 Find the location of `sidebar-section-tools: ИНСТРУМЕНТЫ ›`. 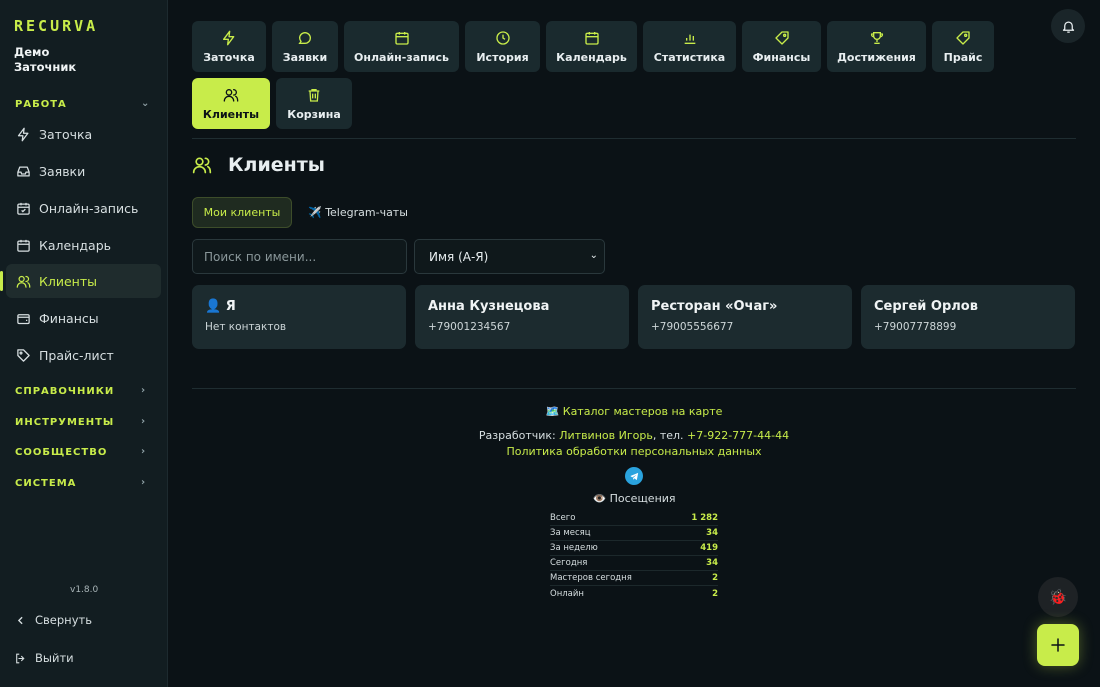

sidebar-section-tools: ИНСТРУМЕНТЫ › is located at coordinates (80, 422).